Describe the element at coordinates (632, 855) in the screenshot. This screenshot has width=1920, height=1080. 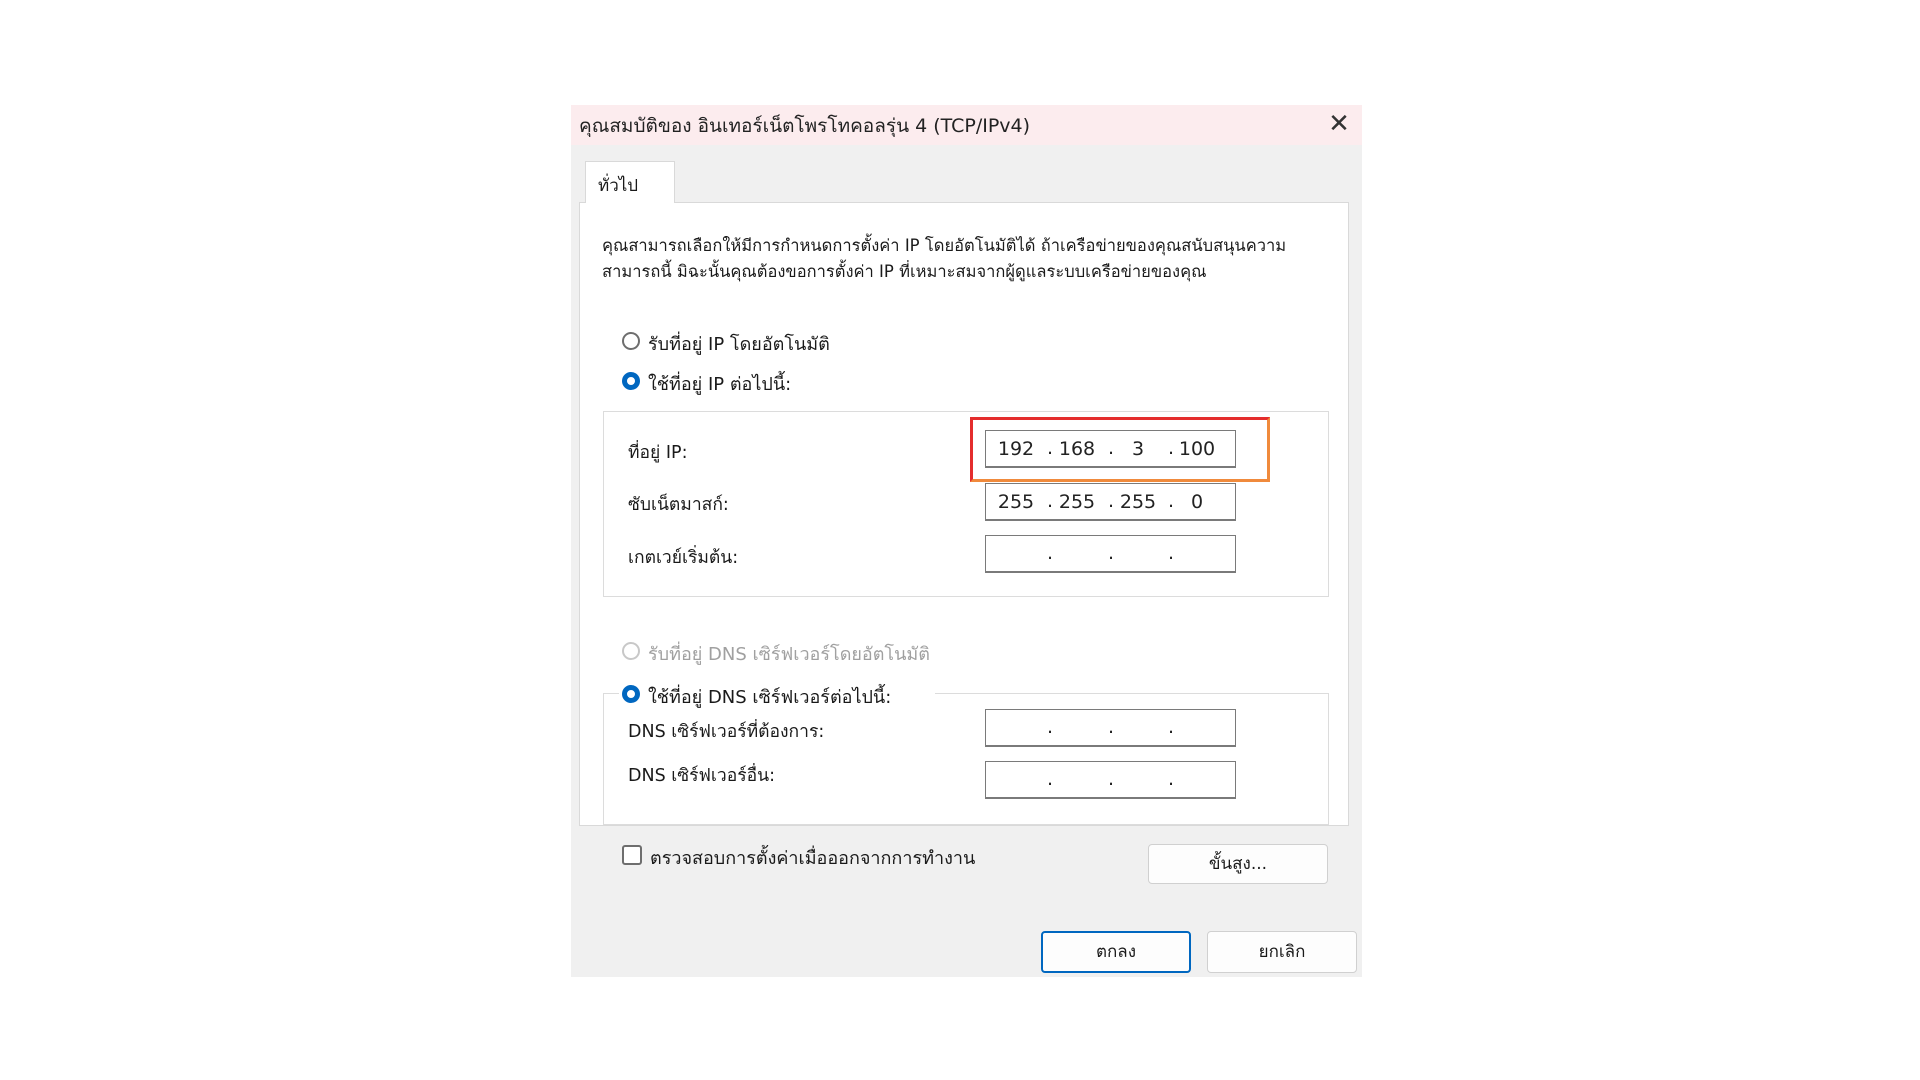
I see `validate-settings-checkbox` at that location.